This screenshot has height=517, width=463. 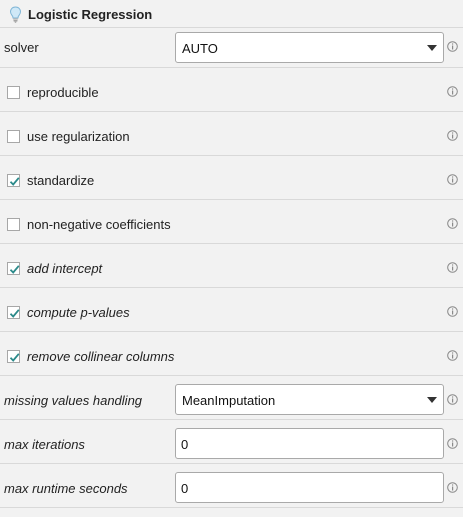 I want to click on missing-values-handling-select: MeanImputation, so click(x=309, y=399).